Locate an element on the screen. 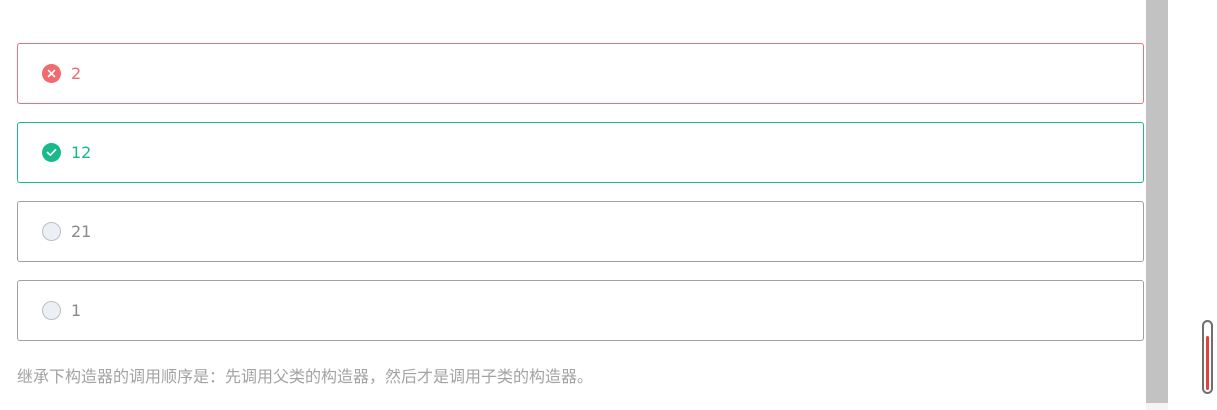 This screenshot has height=410, width=1217. x-circle-icon is located at coordinates (51, 73).